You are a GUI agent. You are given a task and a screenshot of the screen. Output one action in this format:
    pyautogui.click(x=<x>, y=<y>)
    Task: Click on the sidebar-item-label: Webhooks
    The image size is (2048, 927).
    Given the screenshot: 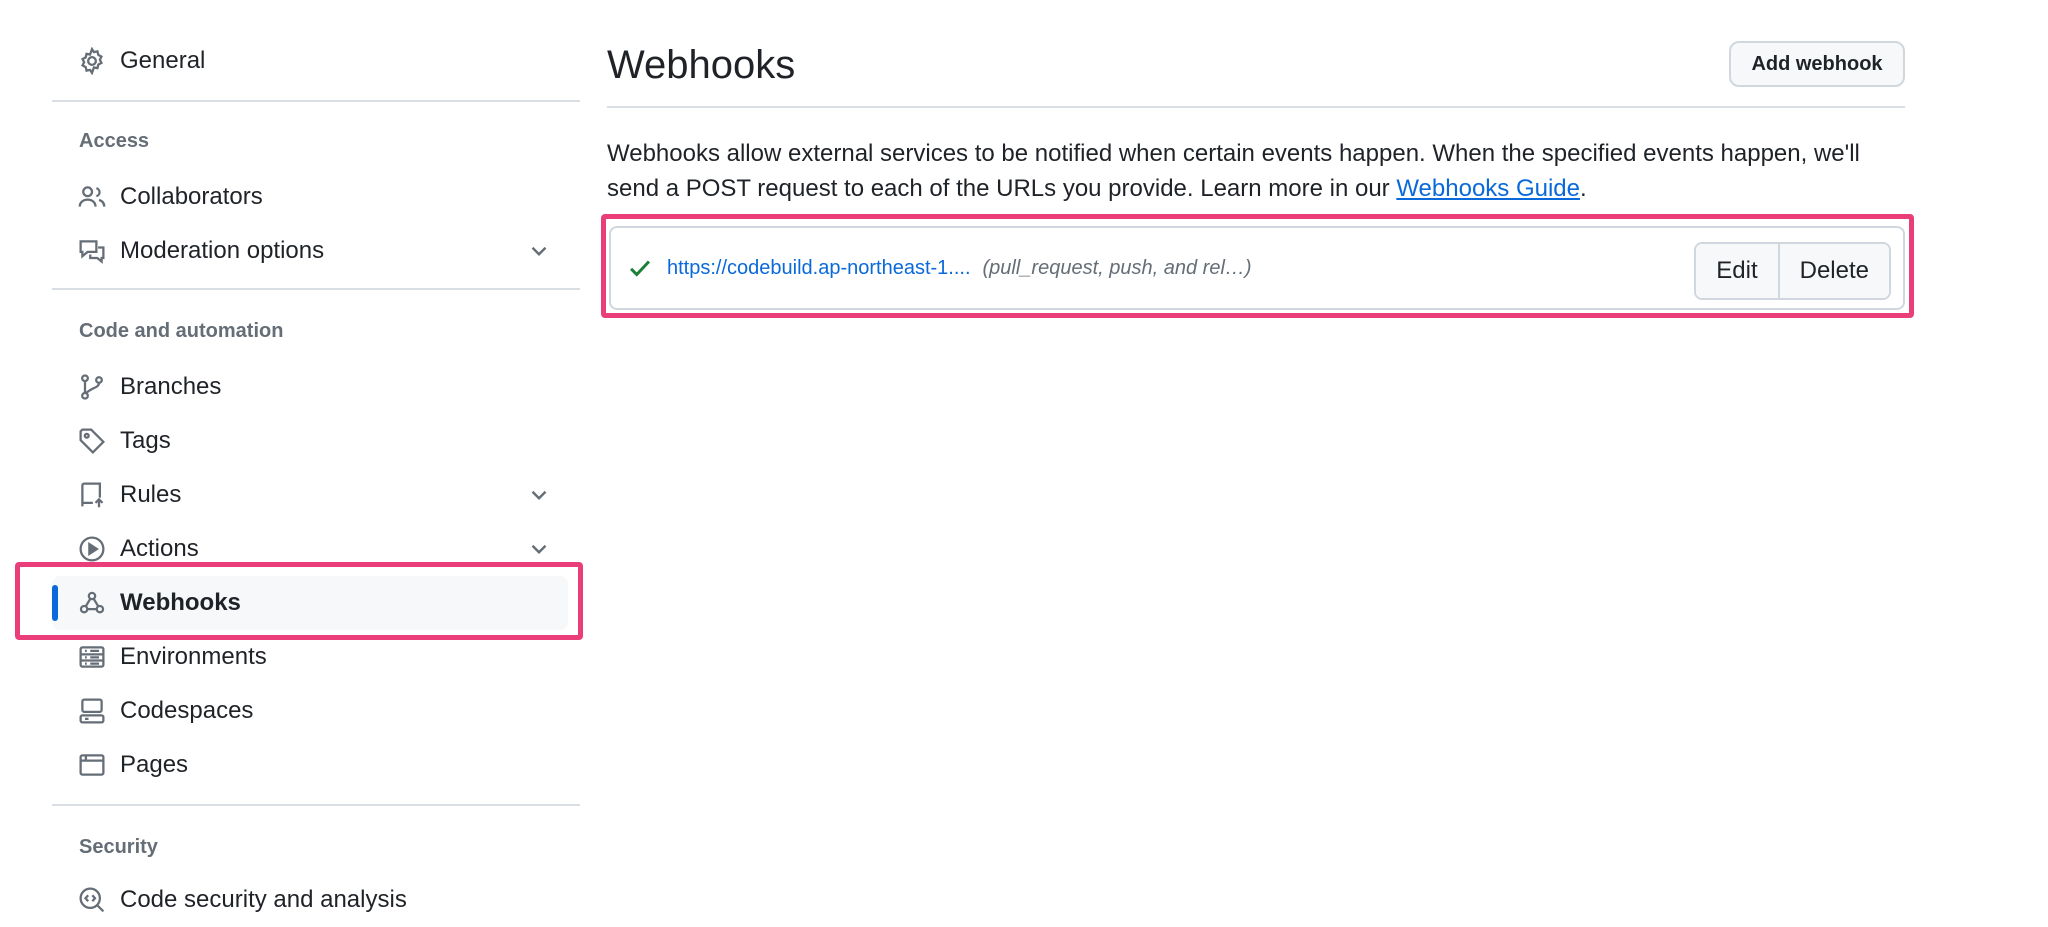 What is the action you would take?
    pyautogui.click(x=180, y=602)
    